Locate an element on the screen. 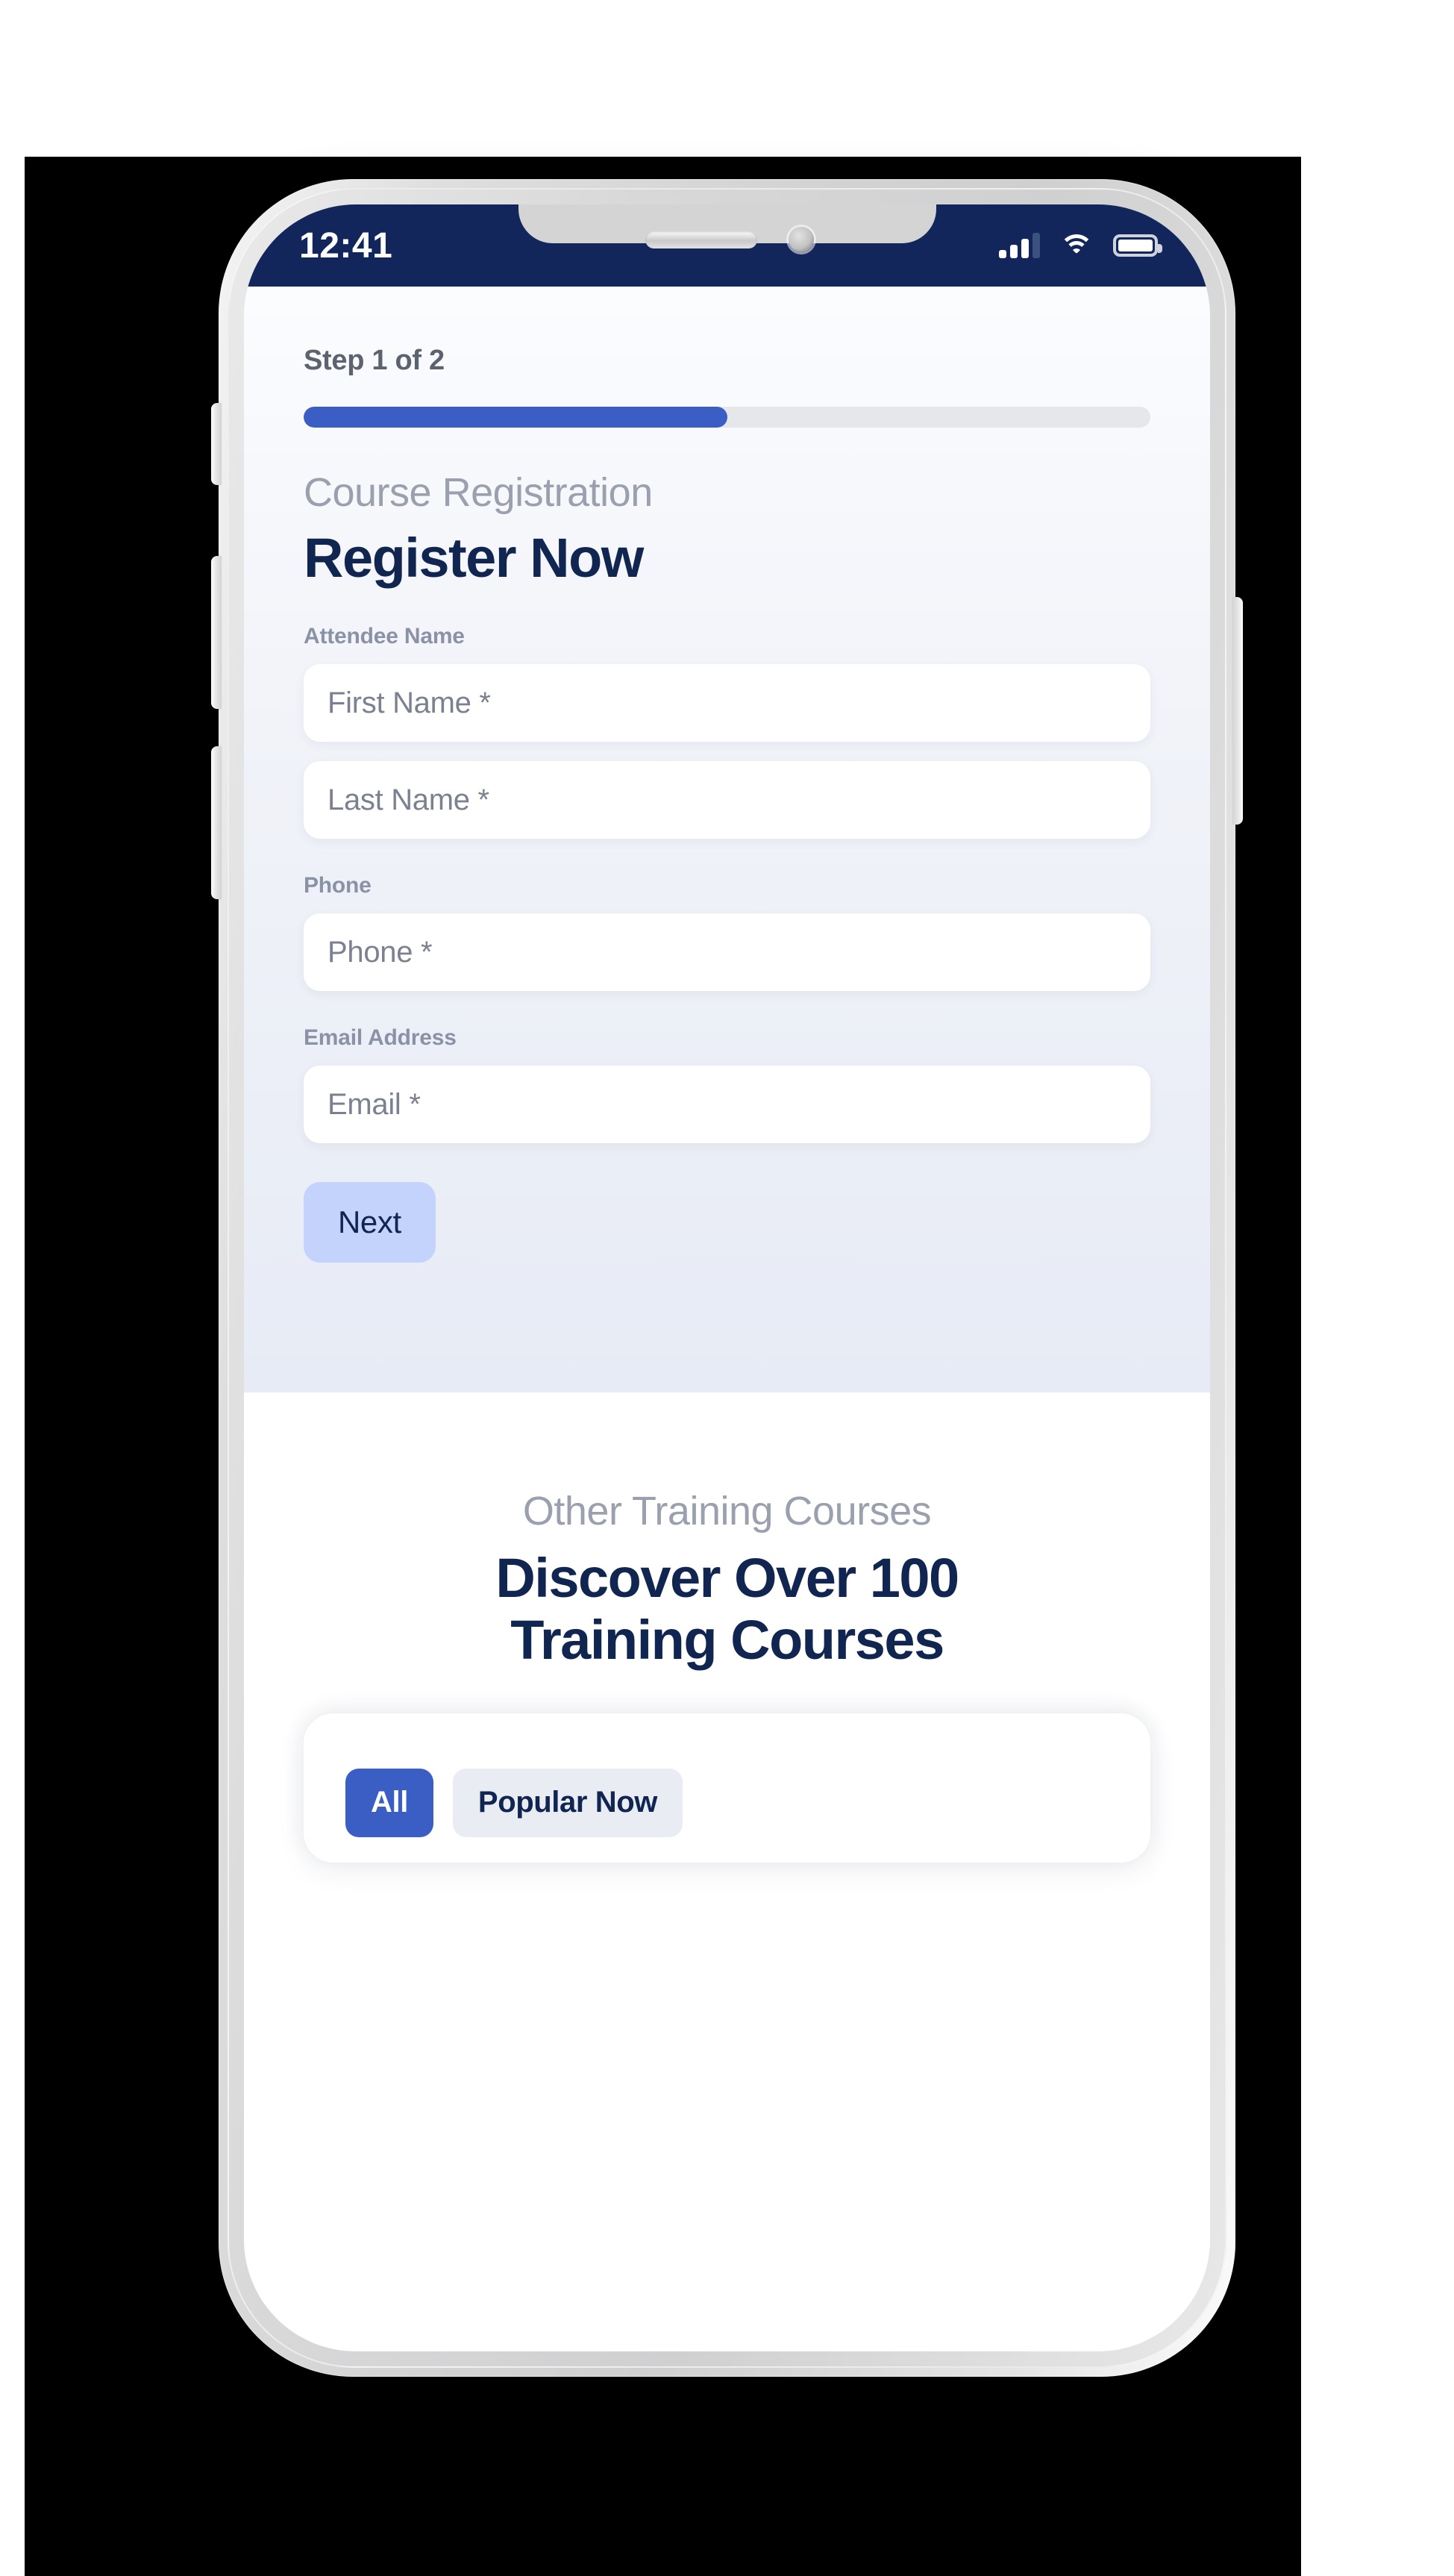 Image resolution: width=1454 pixels, height=2576 pixels. field-group-label-email-address: Email Address is located at coordinates (380, 1037).